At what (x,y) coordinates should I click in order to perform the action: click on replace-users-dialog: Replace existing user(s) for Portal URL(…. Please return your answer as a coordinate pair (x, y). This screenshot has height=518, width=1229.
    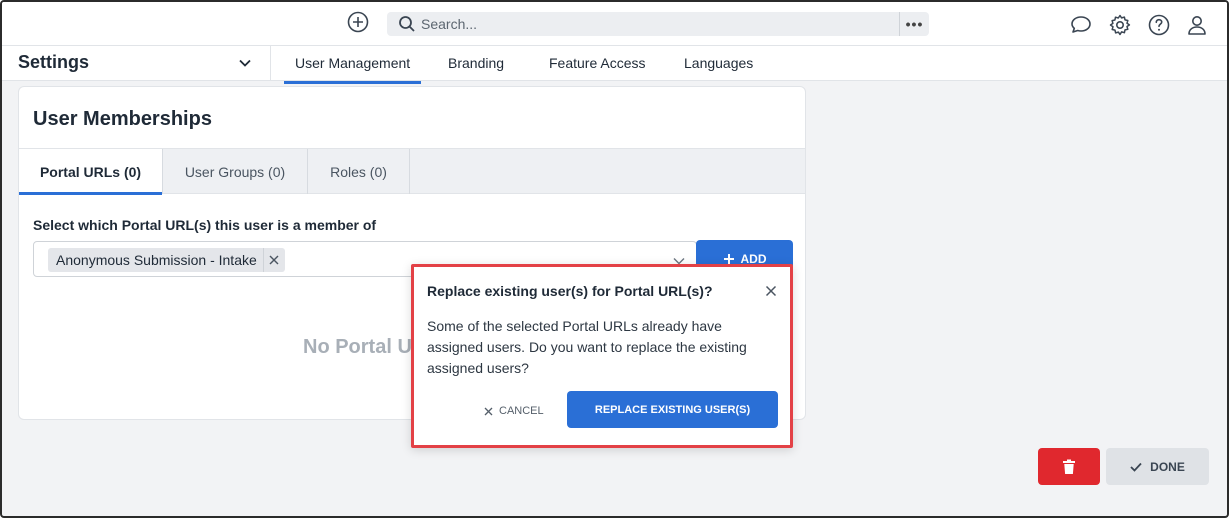
    Looking at the image, I should click on (602, 356).